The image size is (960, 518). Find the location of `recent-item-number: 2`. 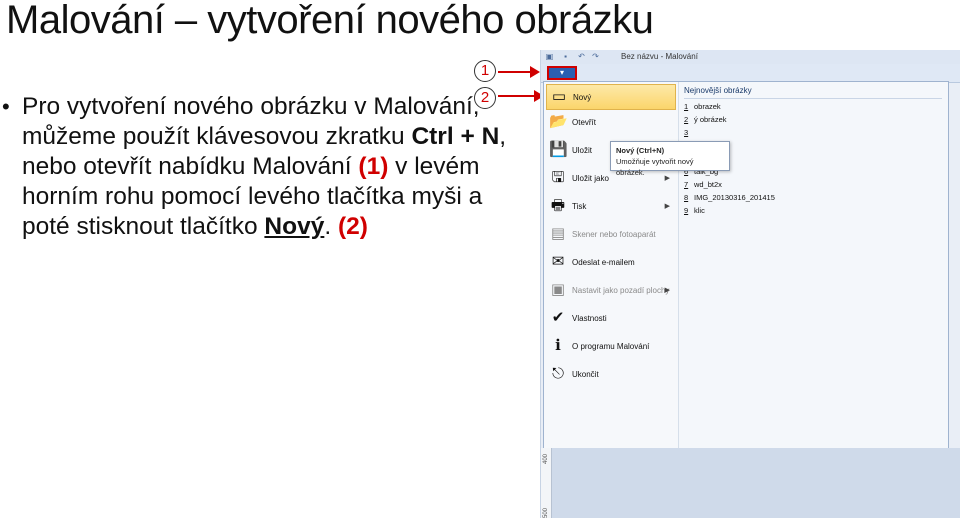

recent-item-number: 2 is located at coordinates (686, 119).